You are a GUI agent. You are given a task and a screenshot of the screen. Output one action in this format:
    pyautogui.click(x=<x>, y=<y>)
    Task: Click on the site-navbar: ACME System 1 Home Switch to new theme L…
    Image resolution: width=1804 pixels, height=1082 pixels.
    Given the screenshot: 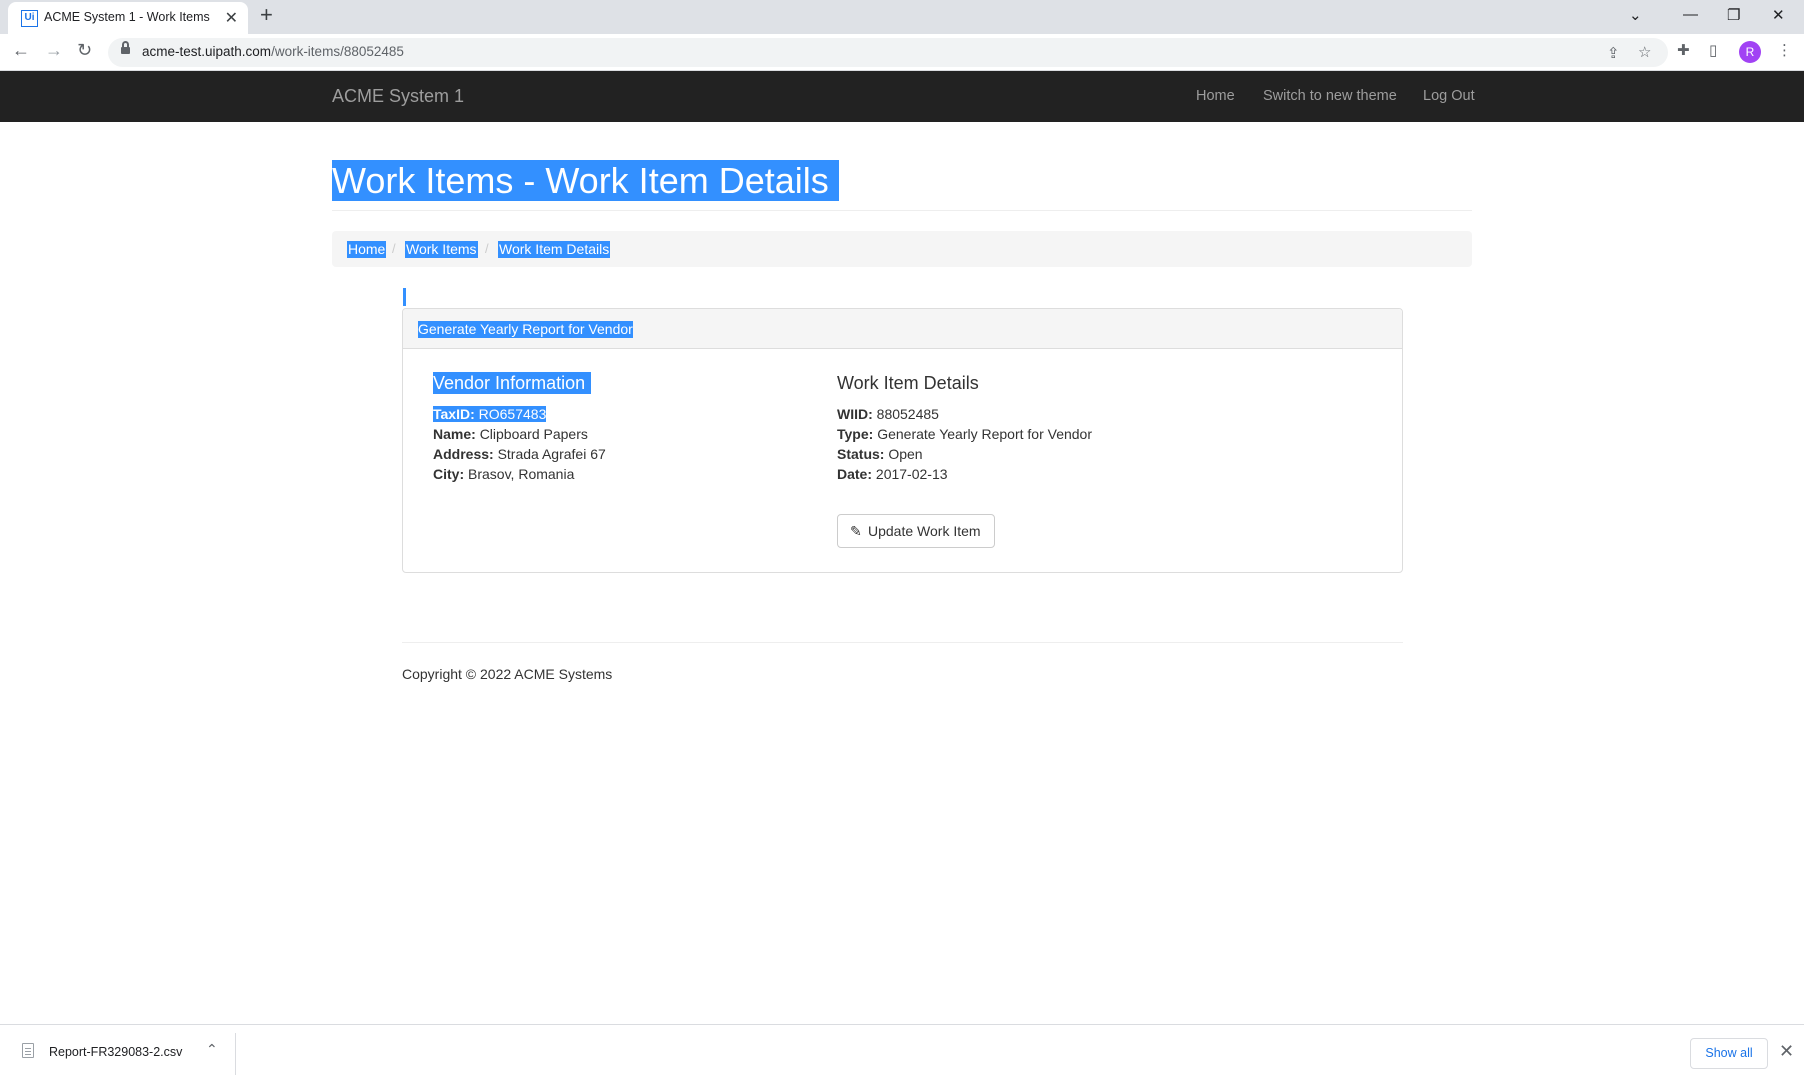 What is the action you would take?
    pyautogui.click(x=902, y=96)
    